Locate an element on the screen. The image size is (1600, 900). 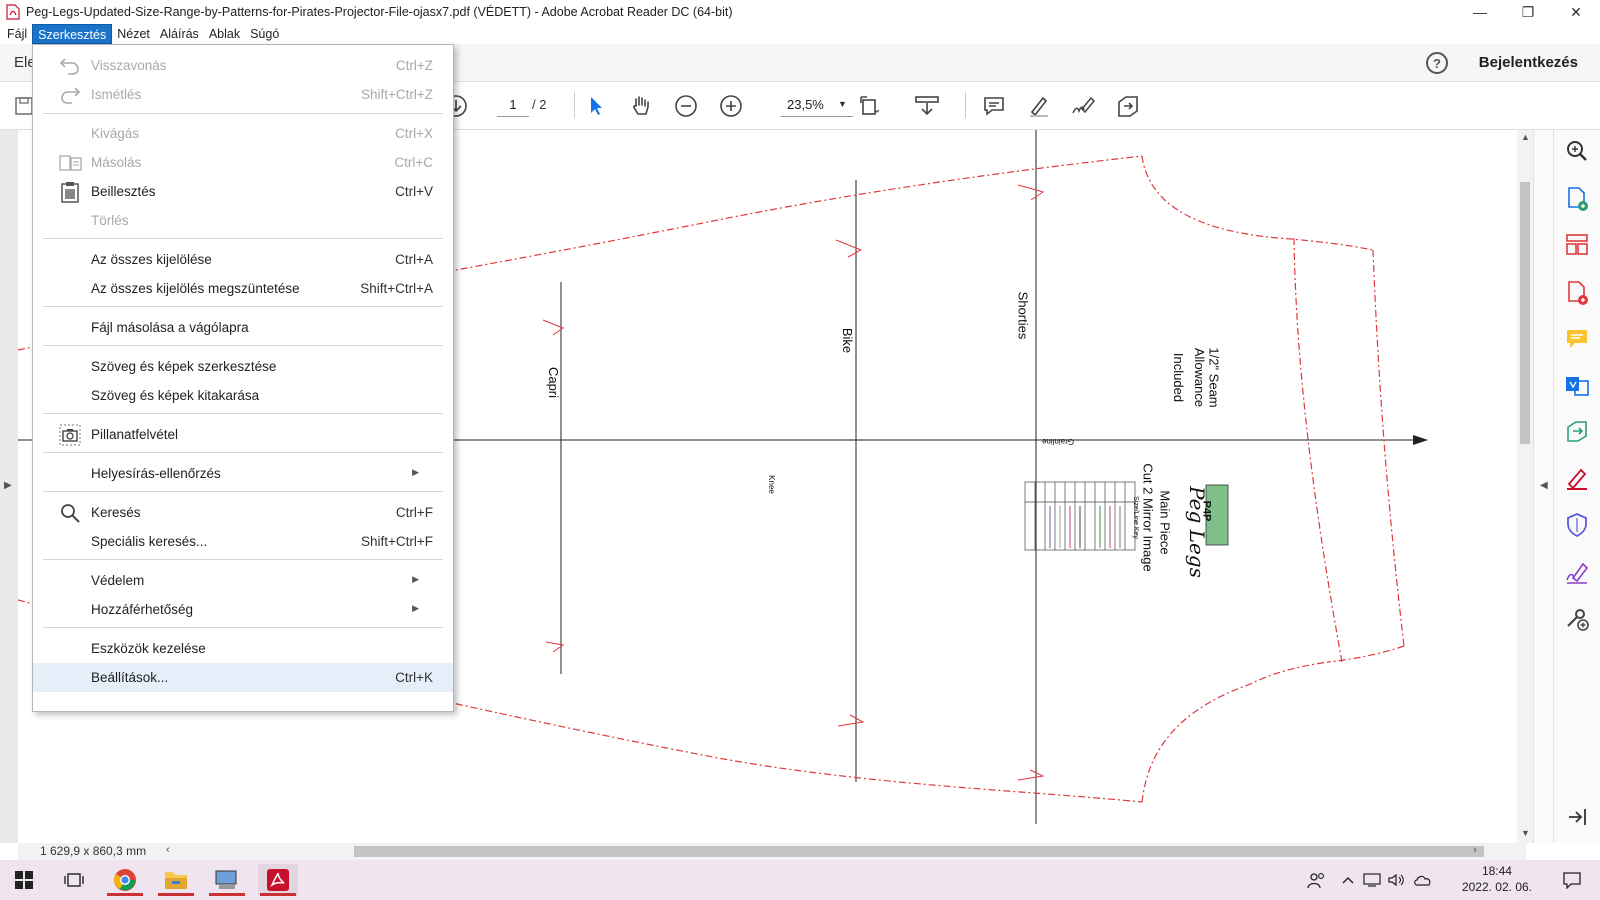
menu-item-select-all: Az összes kijelölése Ctrl+A is located at coordinates (243, 259).